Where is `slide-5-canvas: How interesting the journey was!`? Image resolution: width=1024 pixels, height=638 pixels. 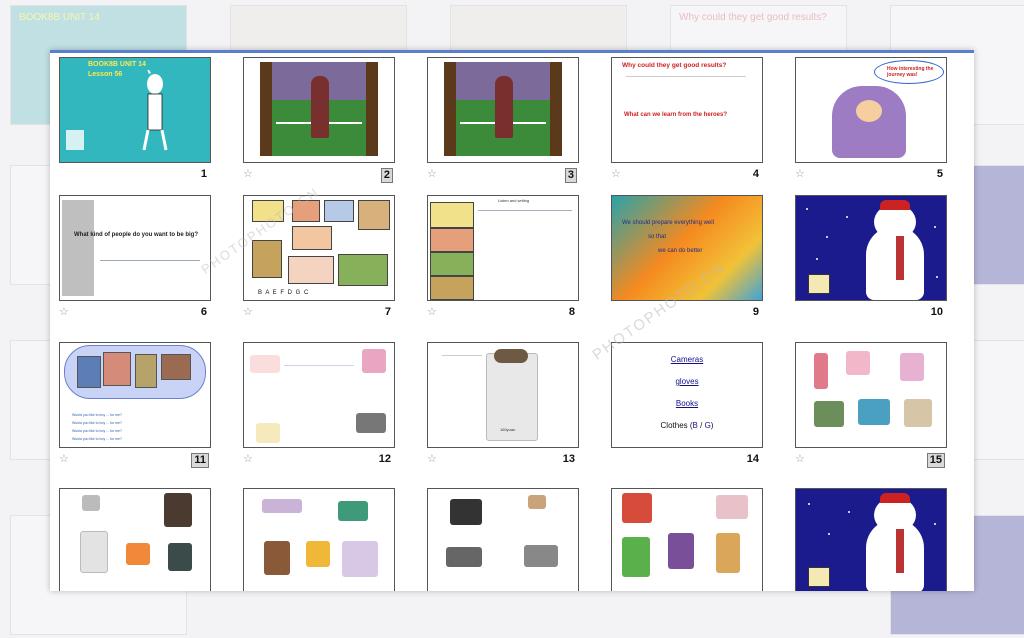 slide-5-canvas: How interesting the journey was! is located at coordinates (871, 110).